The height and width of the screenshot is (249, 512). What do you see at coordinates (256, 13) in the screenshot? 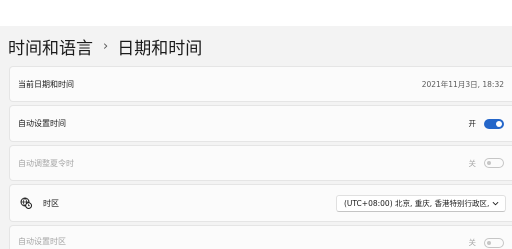
I see `title-bar` at bounding box center [256, 13].